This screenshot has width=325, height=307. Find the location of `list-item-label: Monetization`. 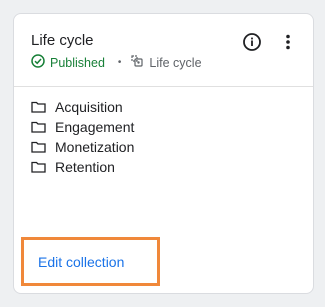

list-item-label: Monetization is located at coordinates (95, 147).